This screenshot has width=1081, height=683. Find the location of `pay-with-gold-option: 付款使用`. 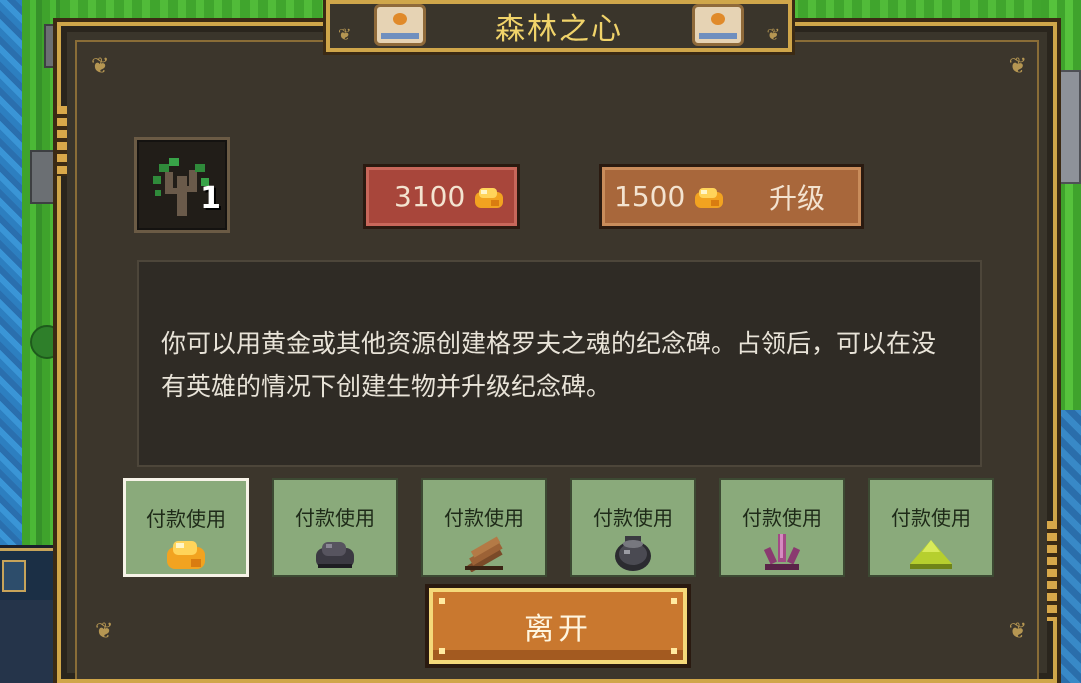

pay-with-gold-option: 付款使用 is located at coordinates (186, 527).